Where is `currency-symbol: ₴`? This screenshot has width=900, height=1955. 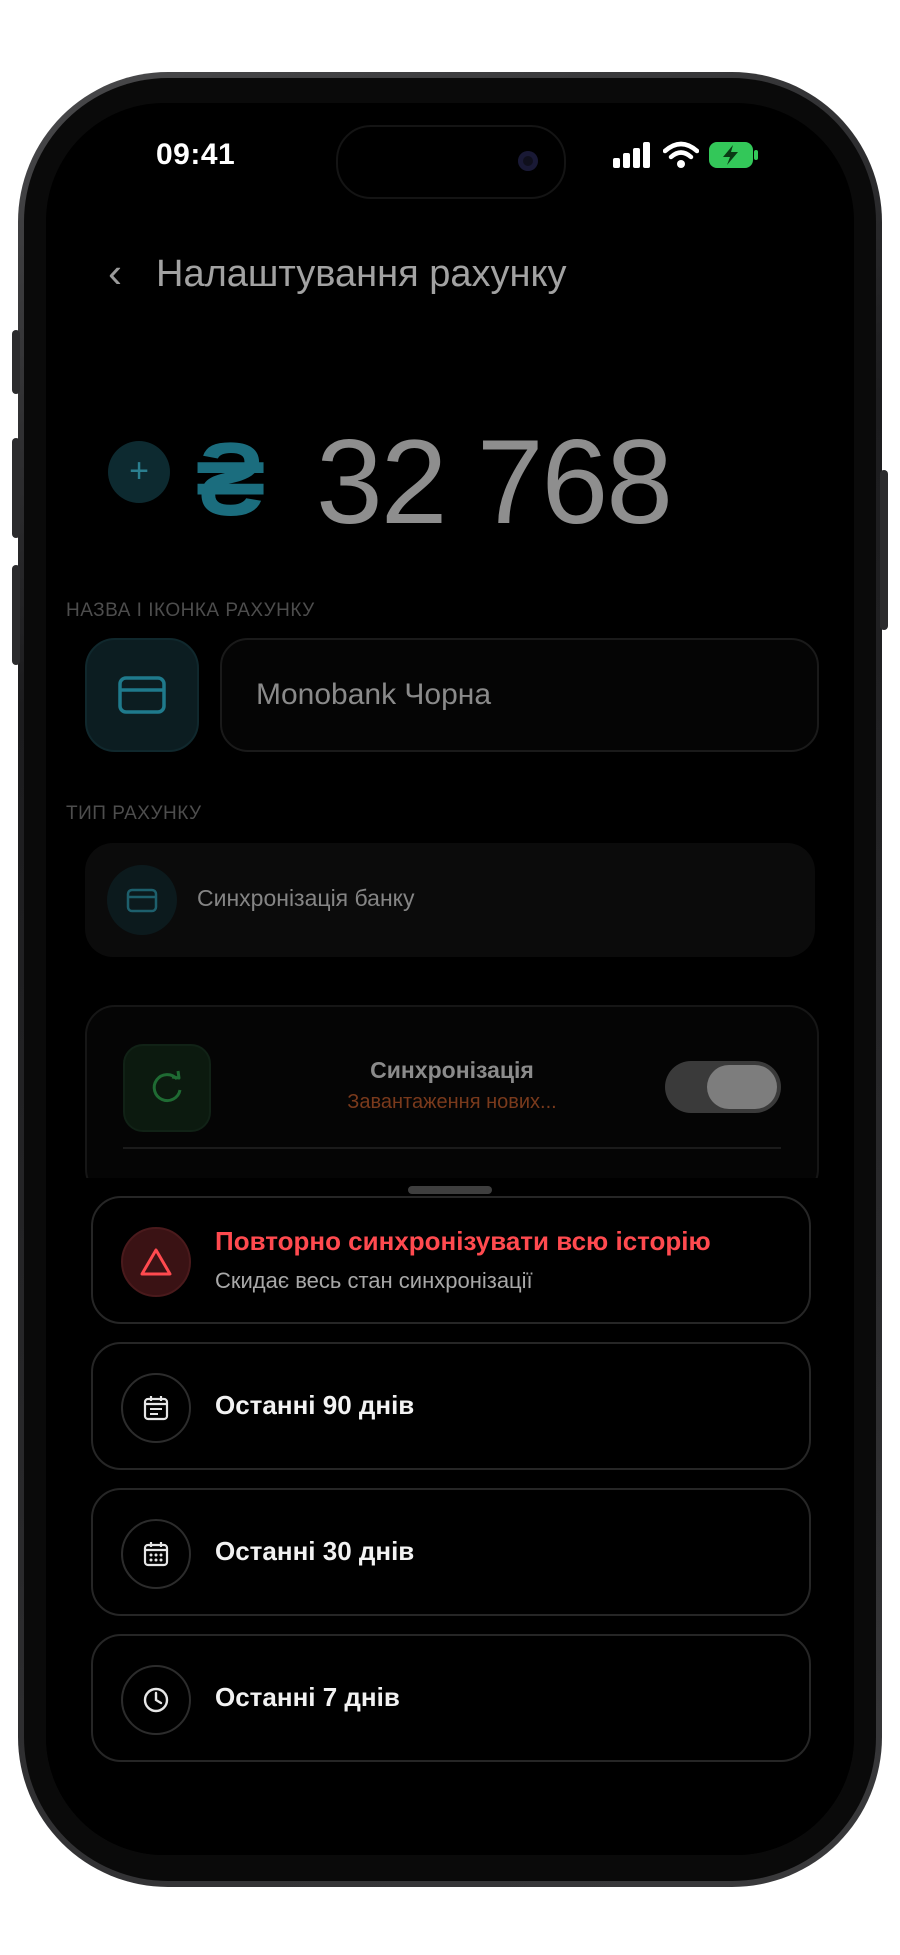
currency-symbol: ₴ is located at coordinates (231, 480).